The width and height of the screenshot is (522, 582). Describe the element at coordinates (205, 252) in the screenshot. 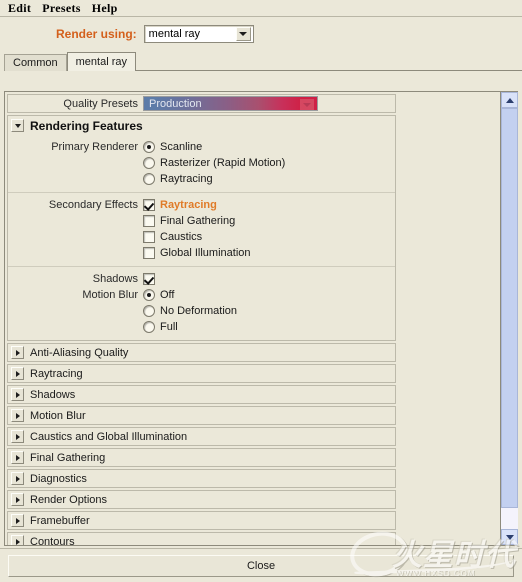

I see `checkbox-label-global-illumination: Global Illumination` at that location.